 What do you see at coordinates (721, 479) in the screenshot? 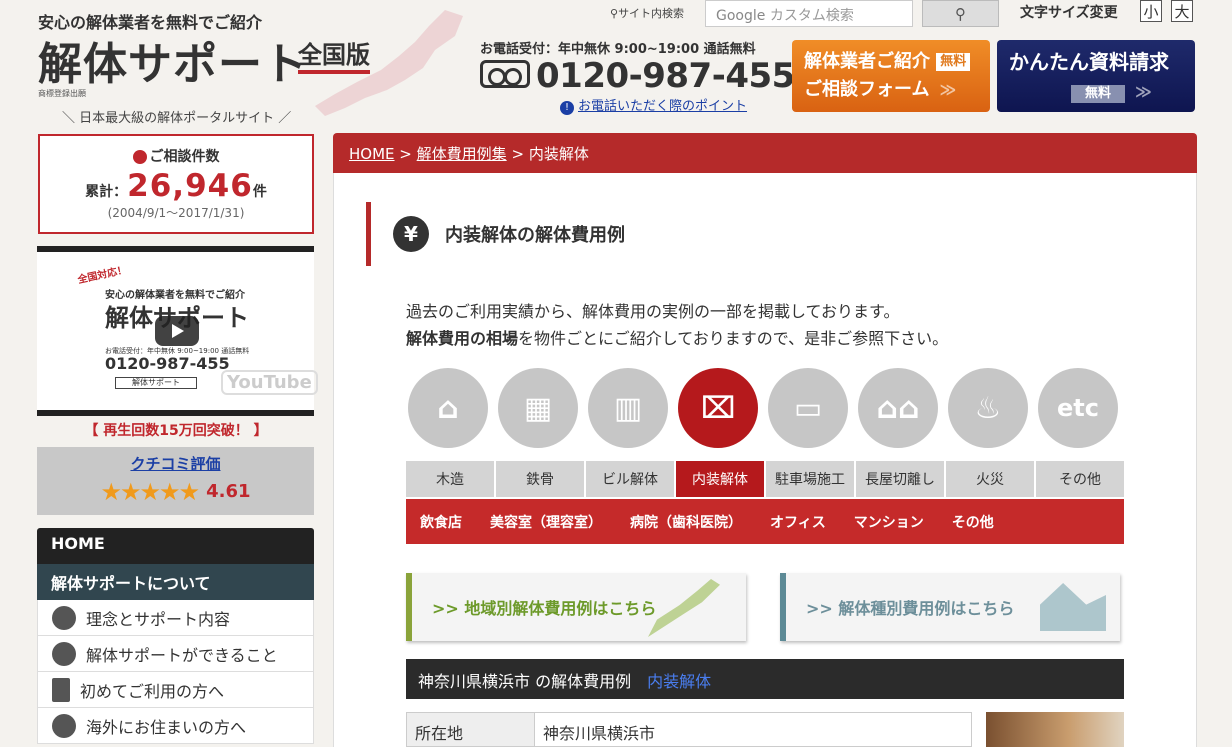
I see `tab-interior: 内装解体` at bounding box center [721, 479].